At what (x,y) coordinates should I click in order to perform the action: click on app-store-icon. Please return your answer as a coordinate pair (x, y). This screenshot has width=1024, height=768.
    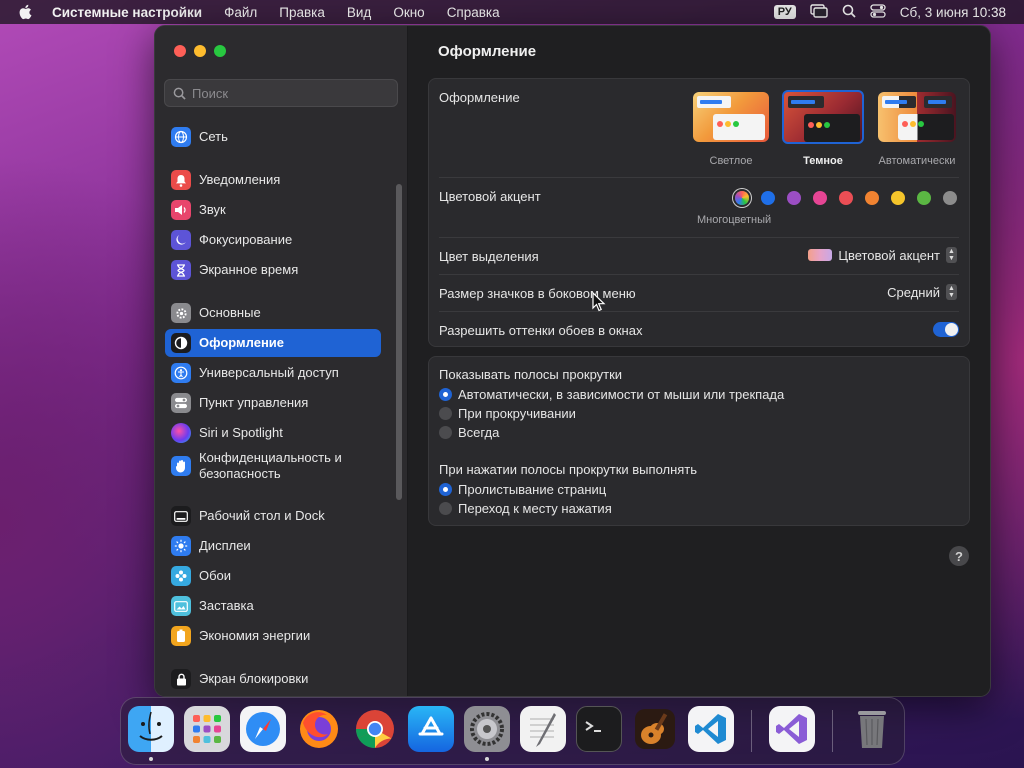
    Looking at the image, I should click on (431, 729).